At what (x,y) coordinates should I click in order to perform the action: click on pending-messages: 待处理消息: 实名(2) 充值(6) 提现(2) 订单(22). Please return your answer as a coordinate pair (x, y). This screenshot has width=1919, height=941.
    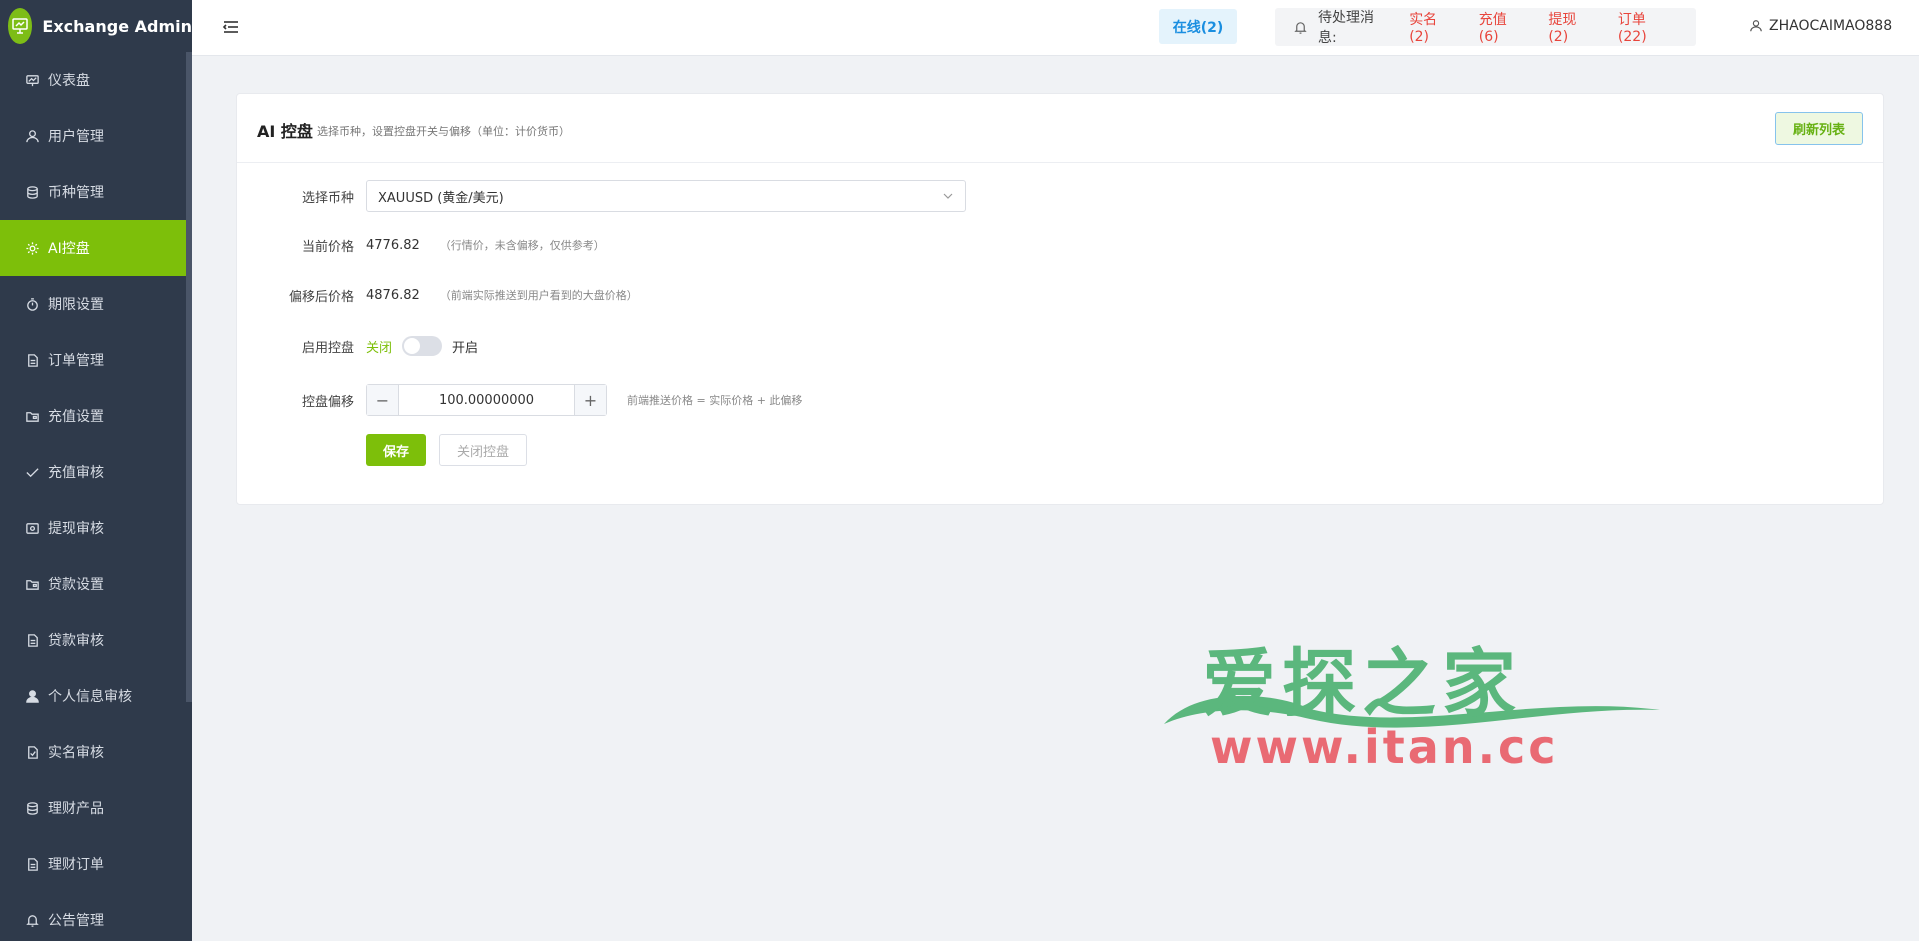
    Looking at the image, I should click on (1485, 27).